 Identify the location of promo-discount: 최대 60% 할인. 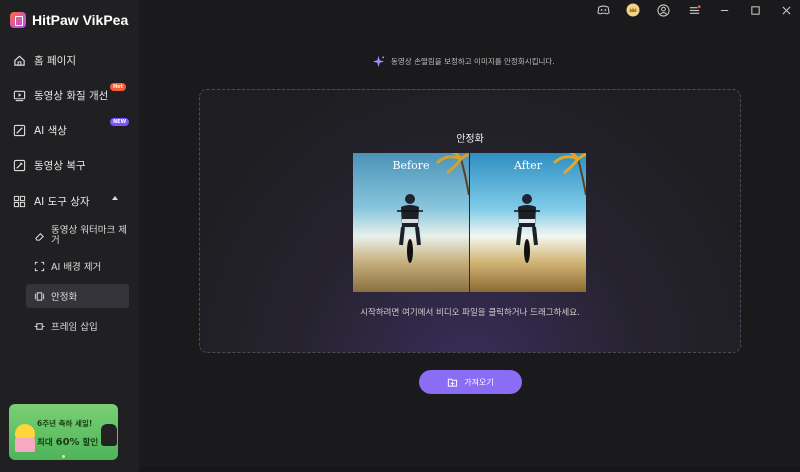
(67, 442).